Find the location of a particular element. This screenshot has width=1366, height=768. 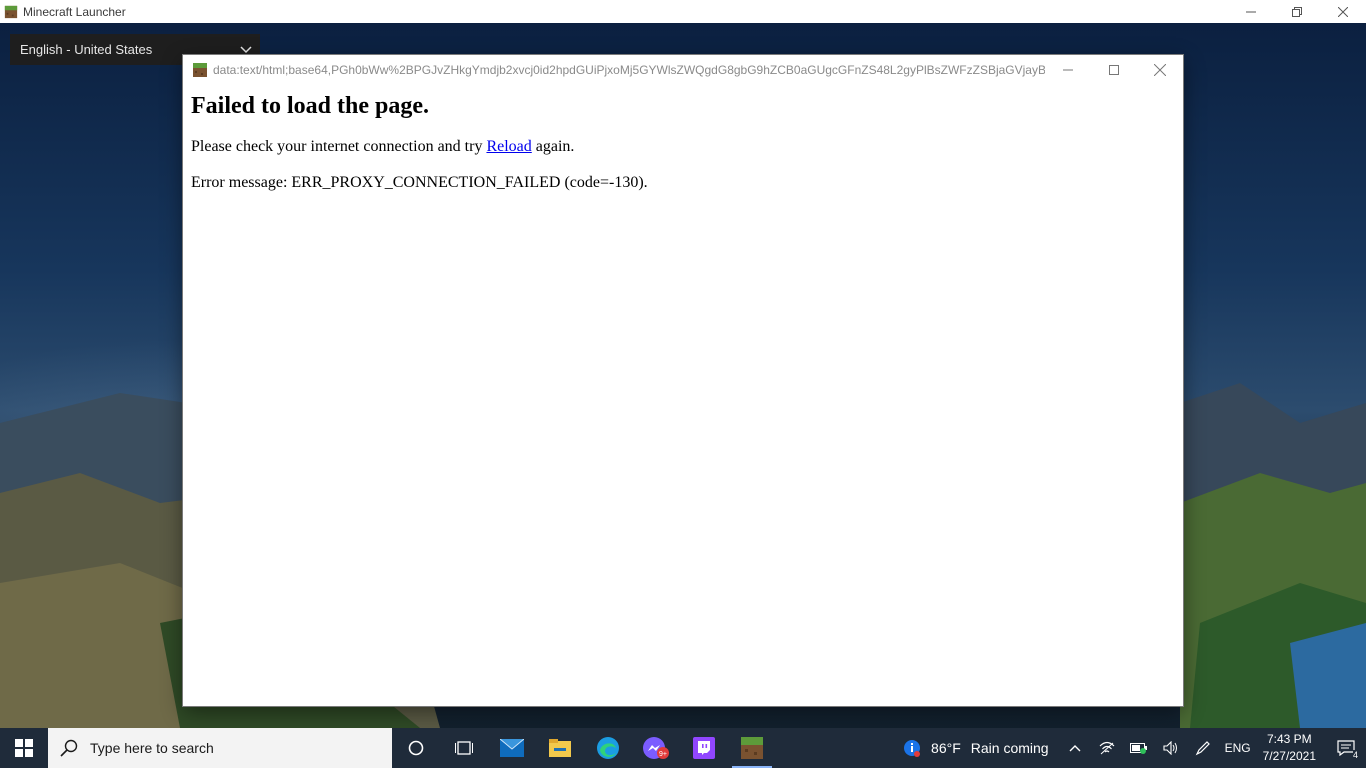

twitch-icon is located at coordinates (704, 748).